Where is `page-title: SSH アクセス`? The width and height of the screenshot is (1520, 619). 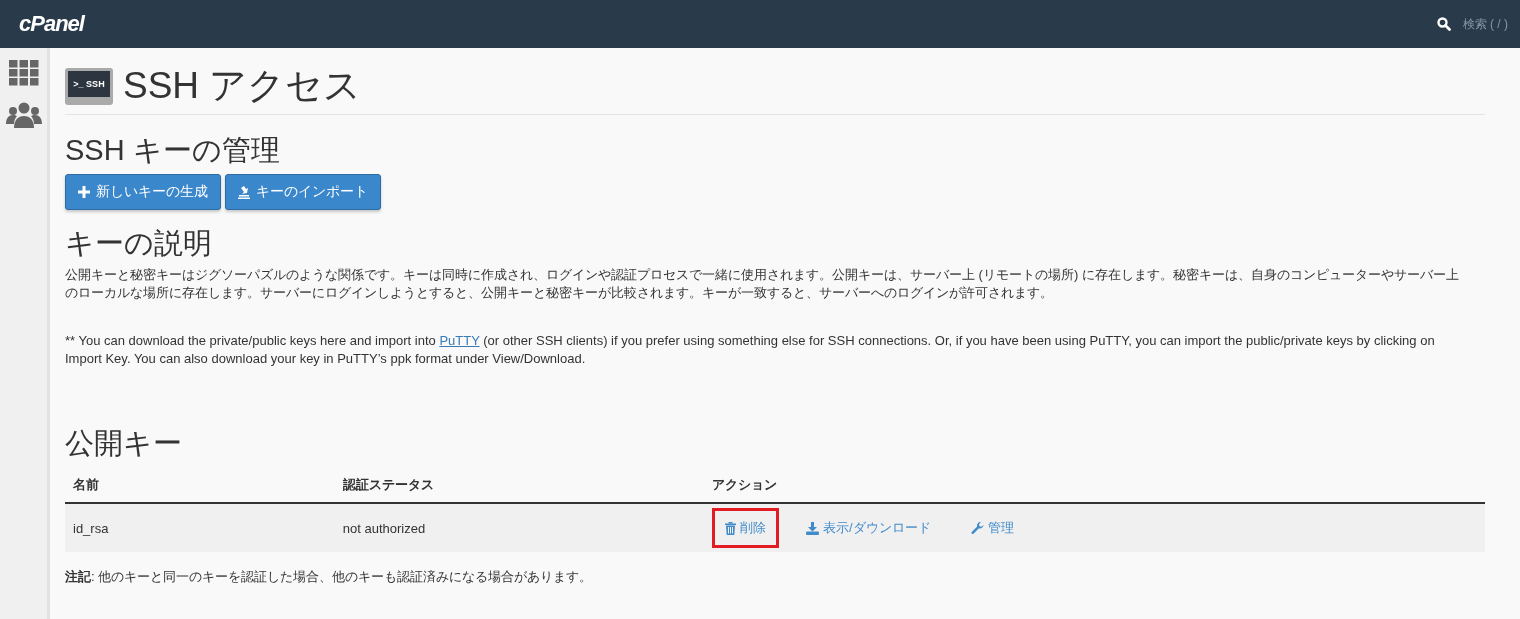 page-title: SSH アクセス is located at coordinates (242, 86).